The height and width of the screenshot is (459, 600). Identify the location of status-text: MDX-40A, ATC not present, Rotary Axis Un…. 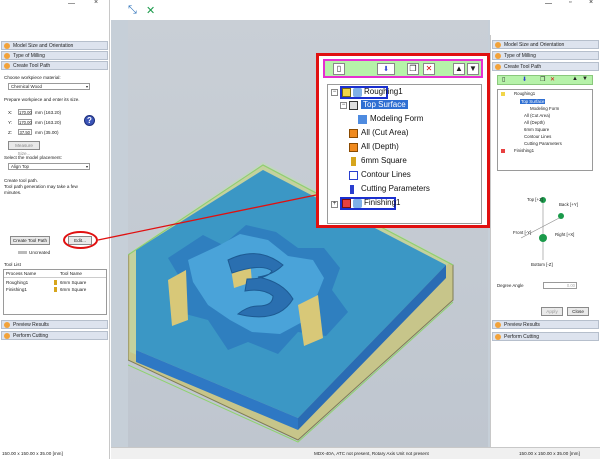
(371, 453).